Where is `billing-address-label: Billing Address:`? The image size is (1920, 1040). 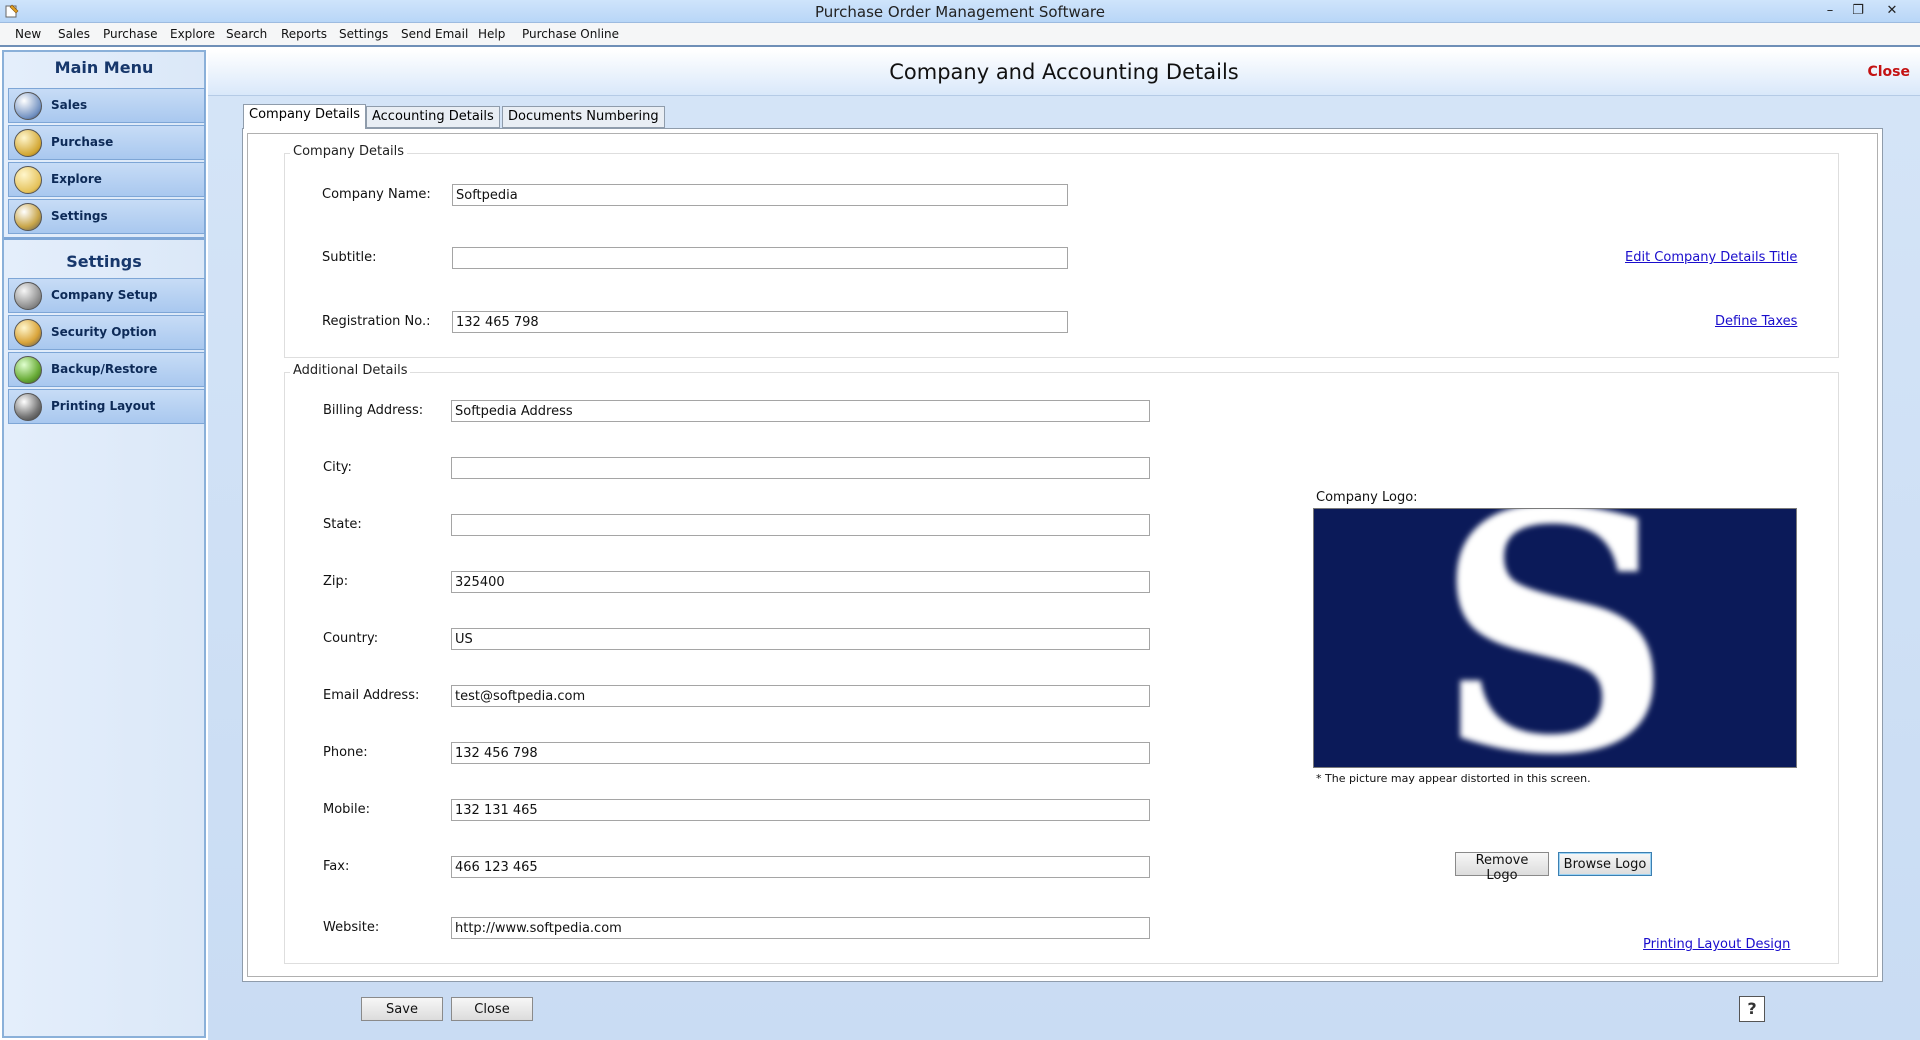 billing-address-label: Billing Address: is located at coordinates (373, 410).